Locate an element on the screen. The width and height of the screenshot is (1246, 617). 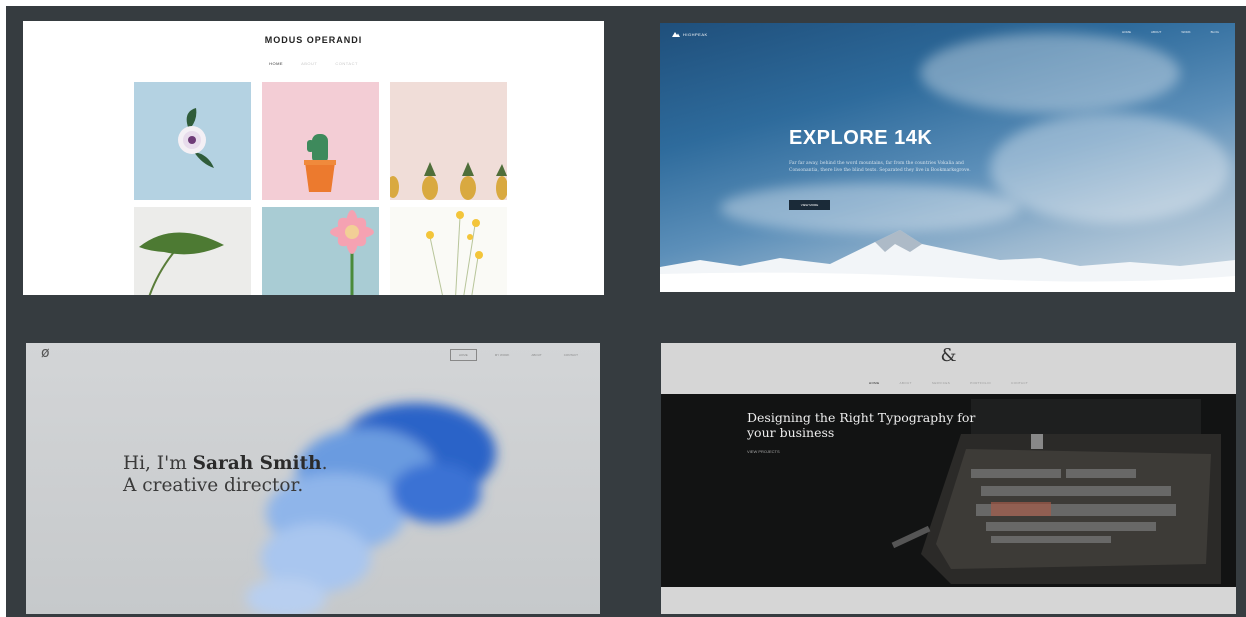
photo-grid is located at coordinates (321, 188).